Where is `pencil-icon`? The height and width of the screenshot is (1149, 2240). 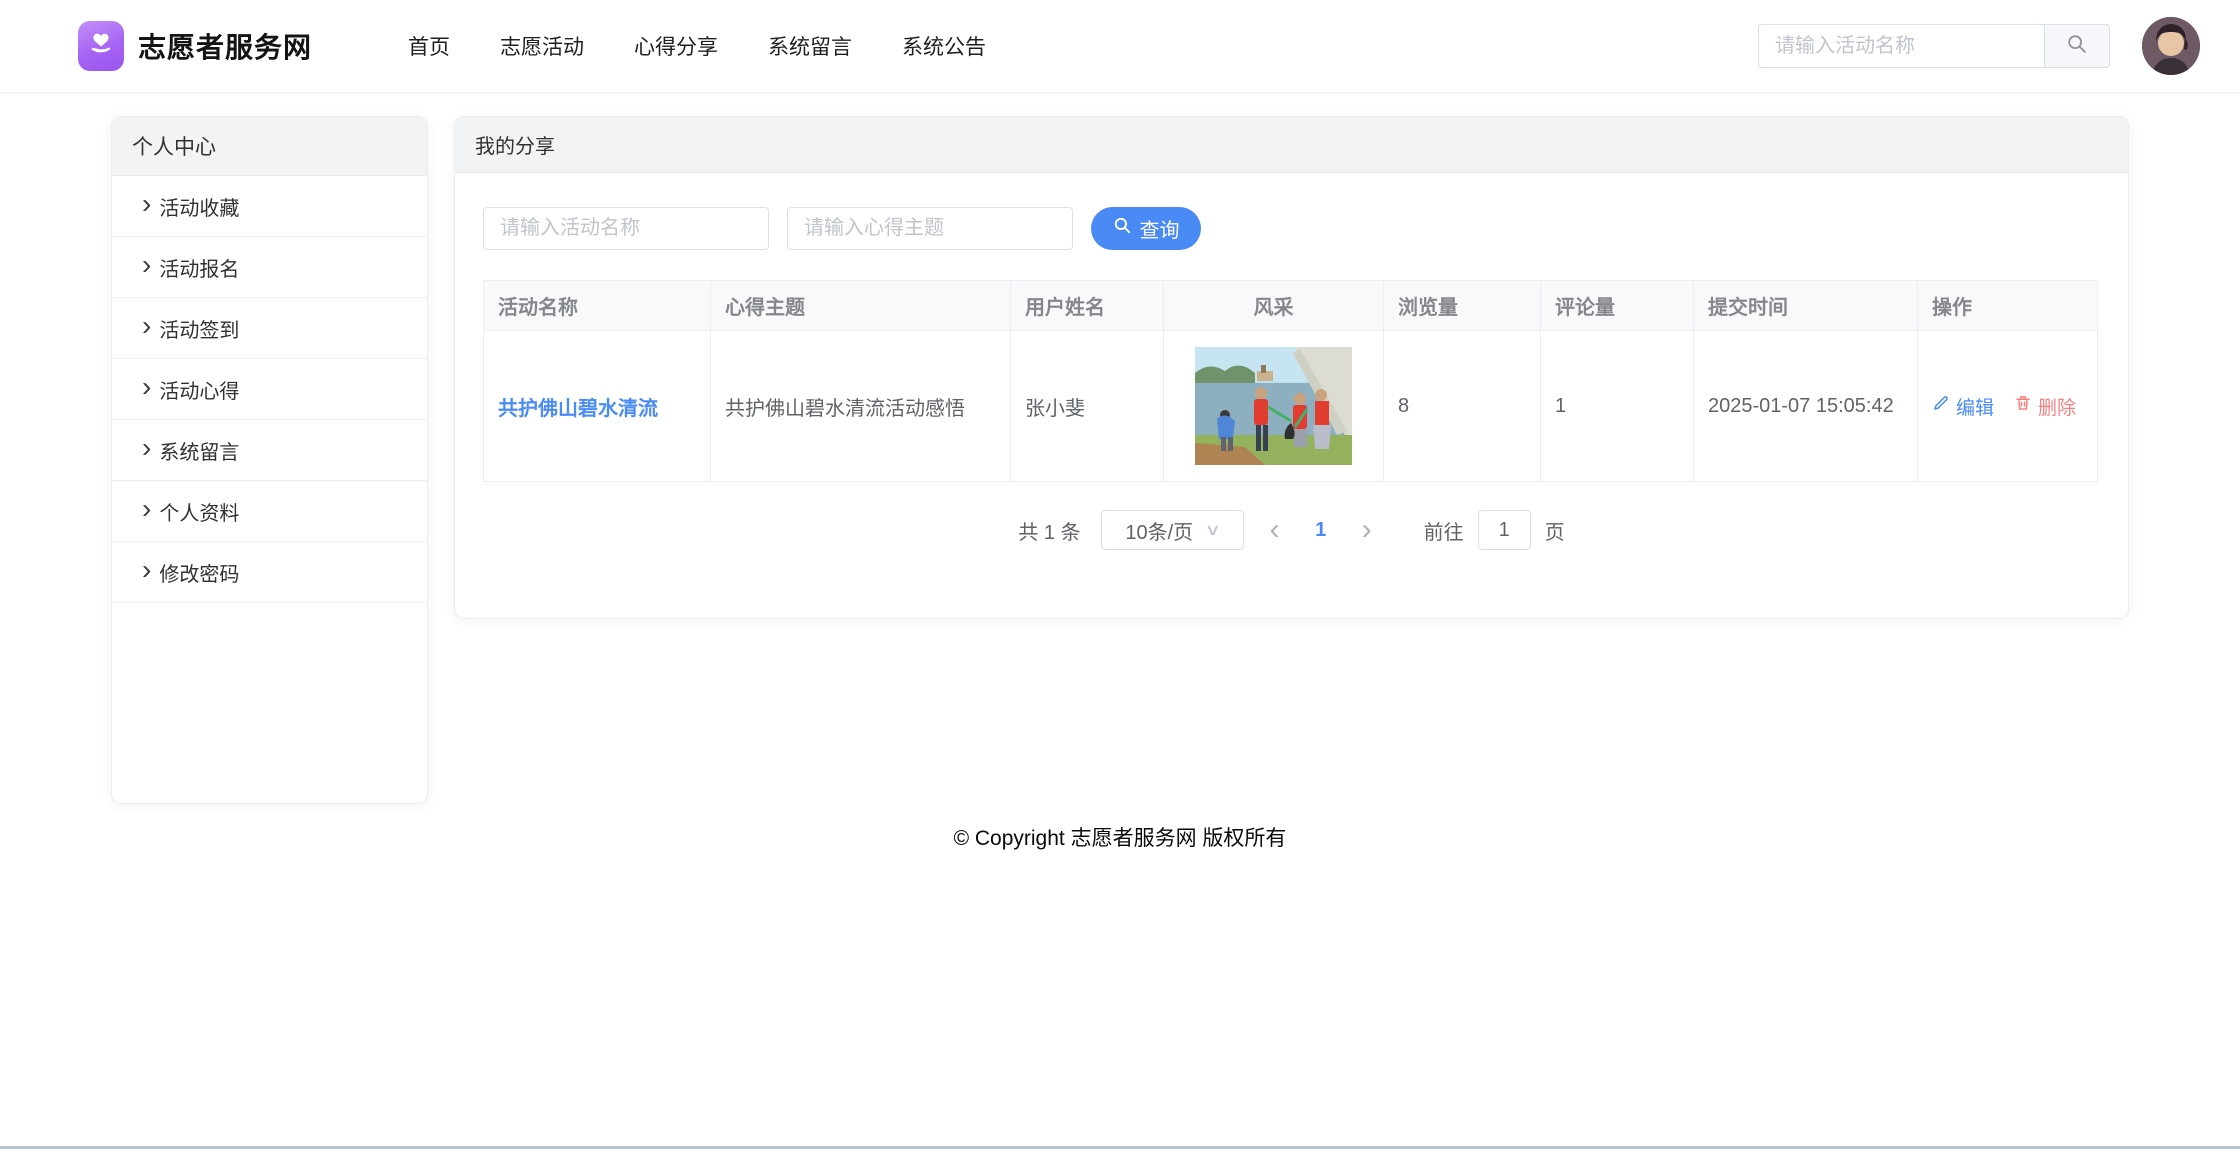
pencil-icon is located at coordinates (1941, 406).